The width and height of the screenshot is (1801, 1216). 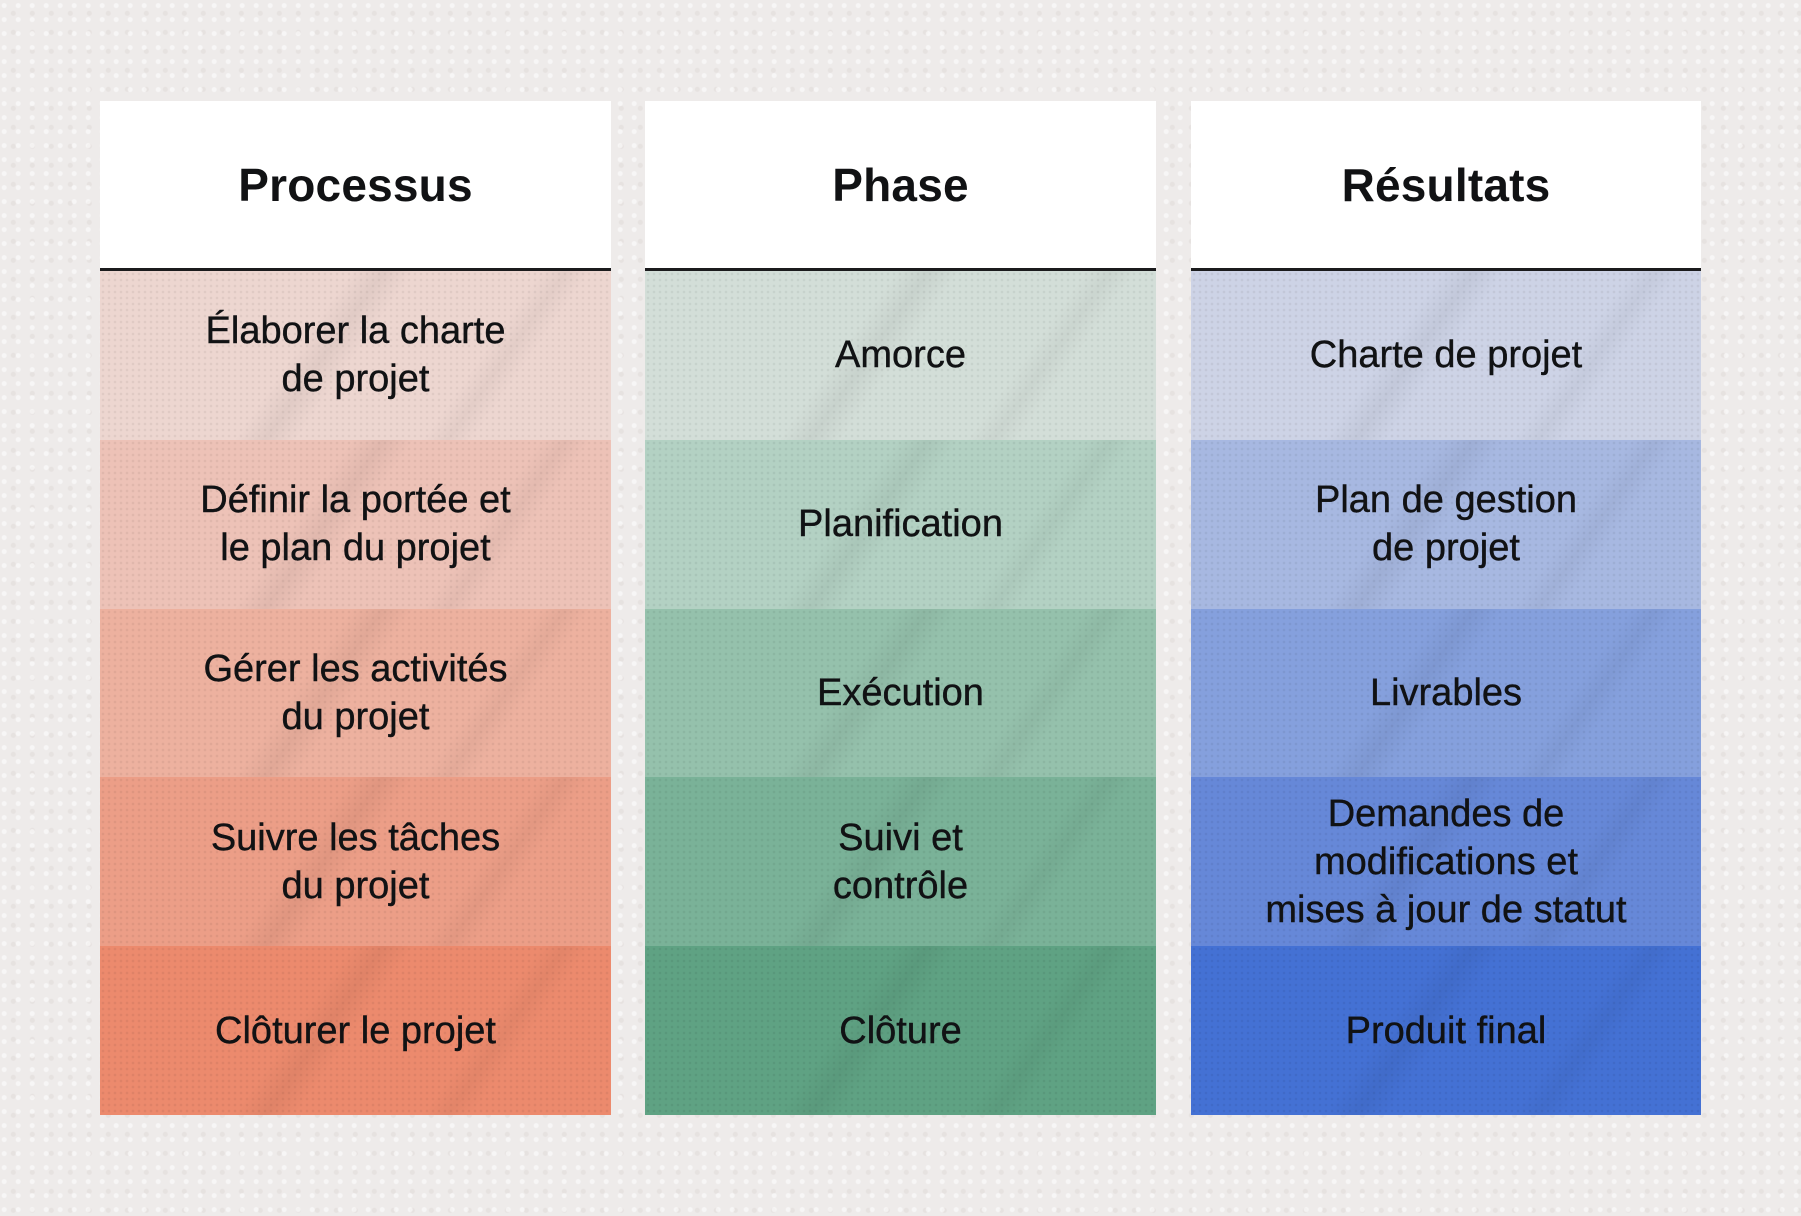 I want to click on cell-resultats-5: Produit final, so click(x=1446, y=1030).